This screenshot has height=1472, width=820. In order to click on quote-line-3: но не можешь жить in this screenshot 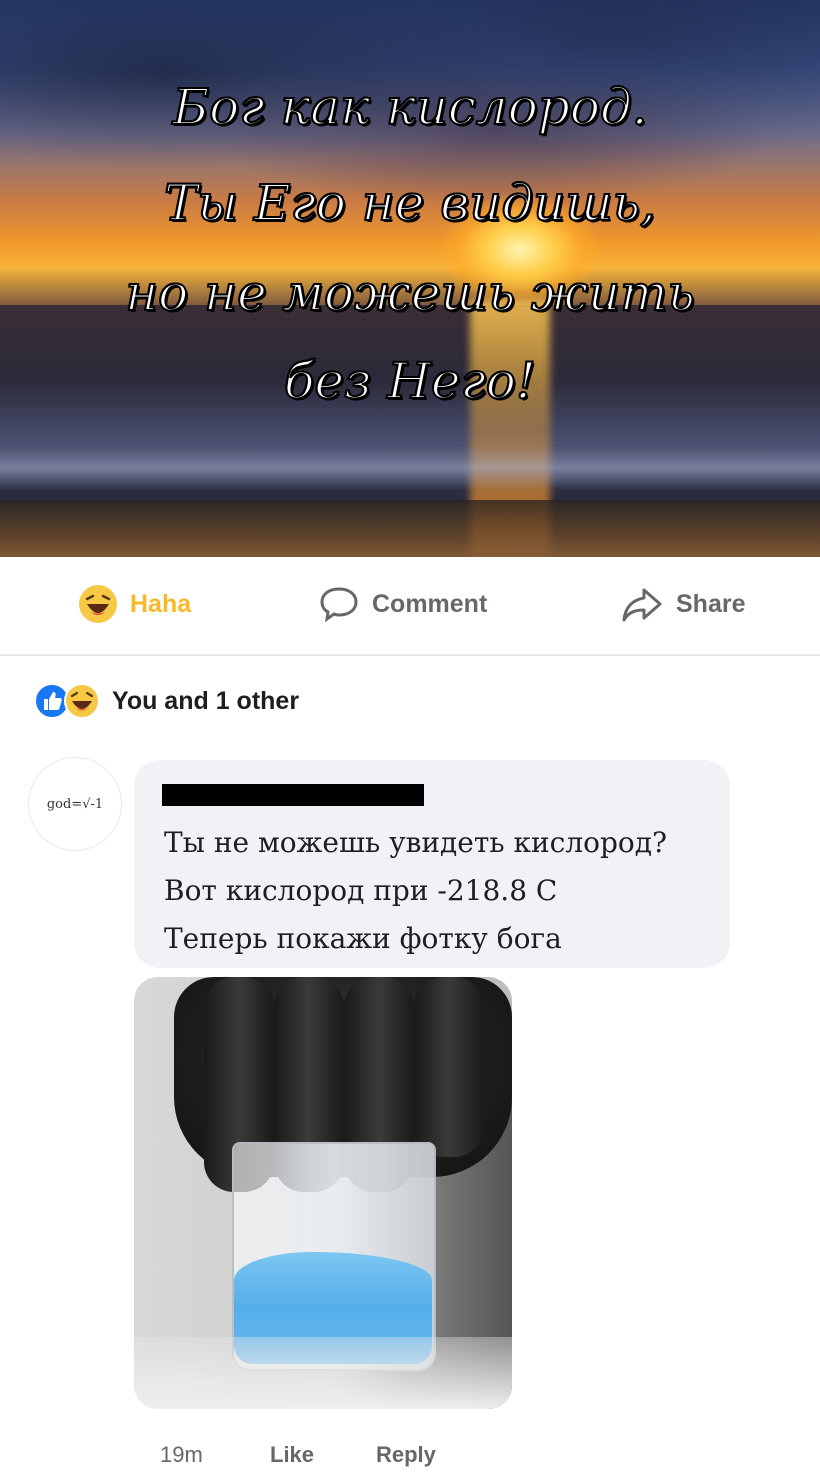, I will do `click(409, 293)`.